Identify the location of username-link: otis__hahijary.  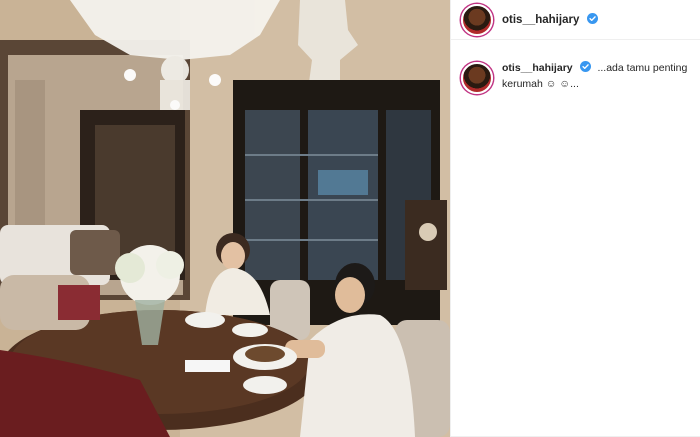
(550, 19).